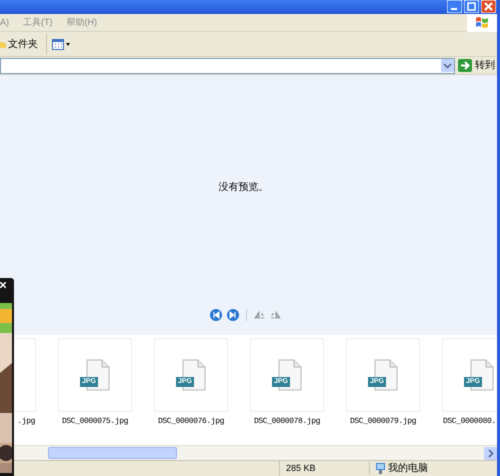 The width and height of the screenshot is (500, 476). I want to click on size-status: 285 KB, so click(325, 469).